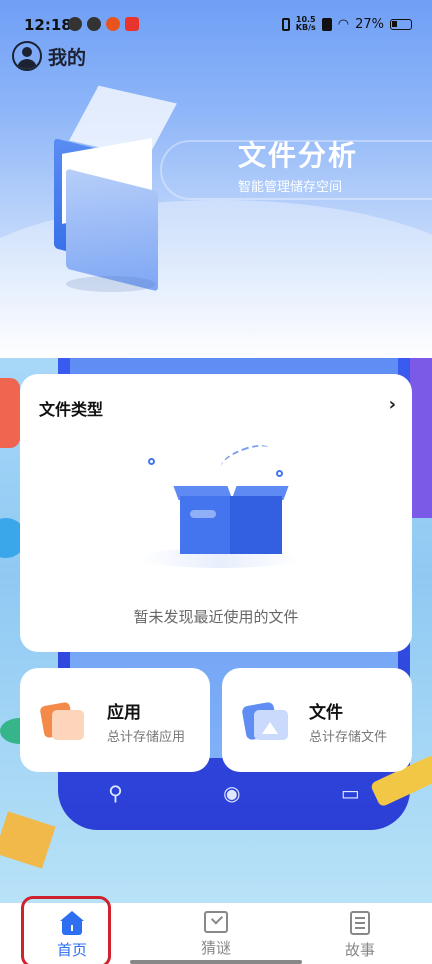 The image size is (432, 964). I want to click on apps-card: 应用 总计存储应用, so click(115, 720).